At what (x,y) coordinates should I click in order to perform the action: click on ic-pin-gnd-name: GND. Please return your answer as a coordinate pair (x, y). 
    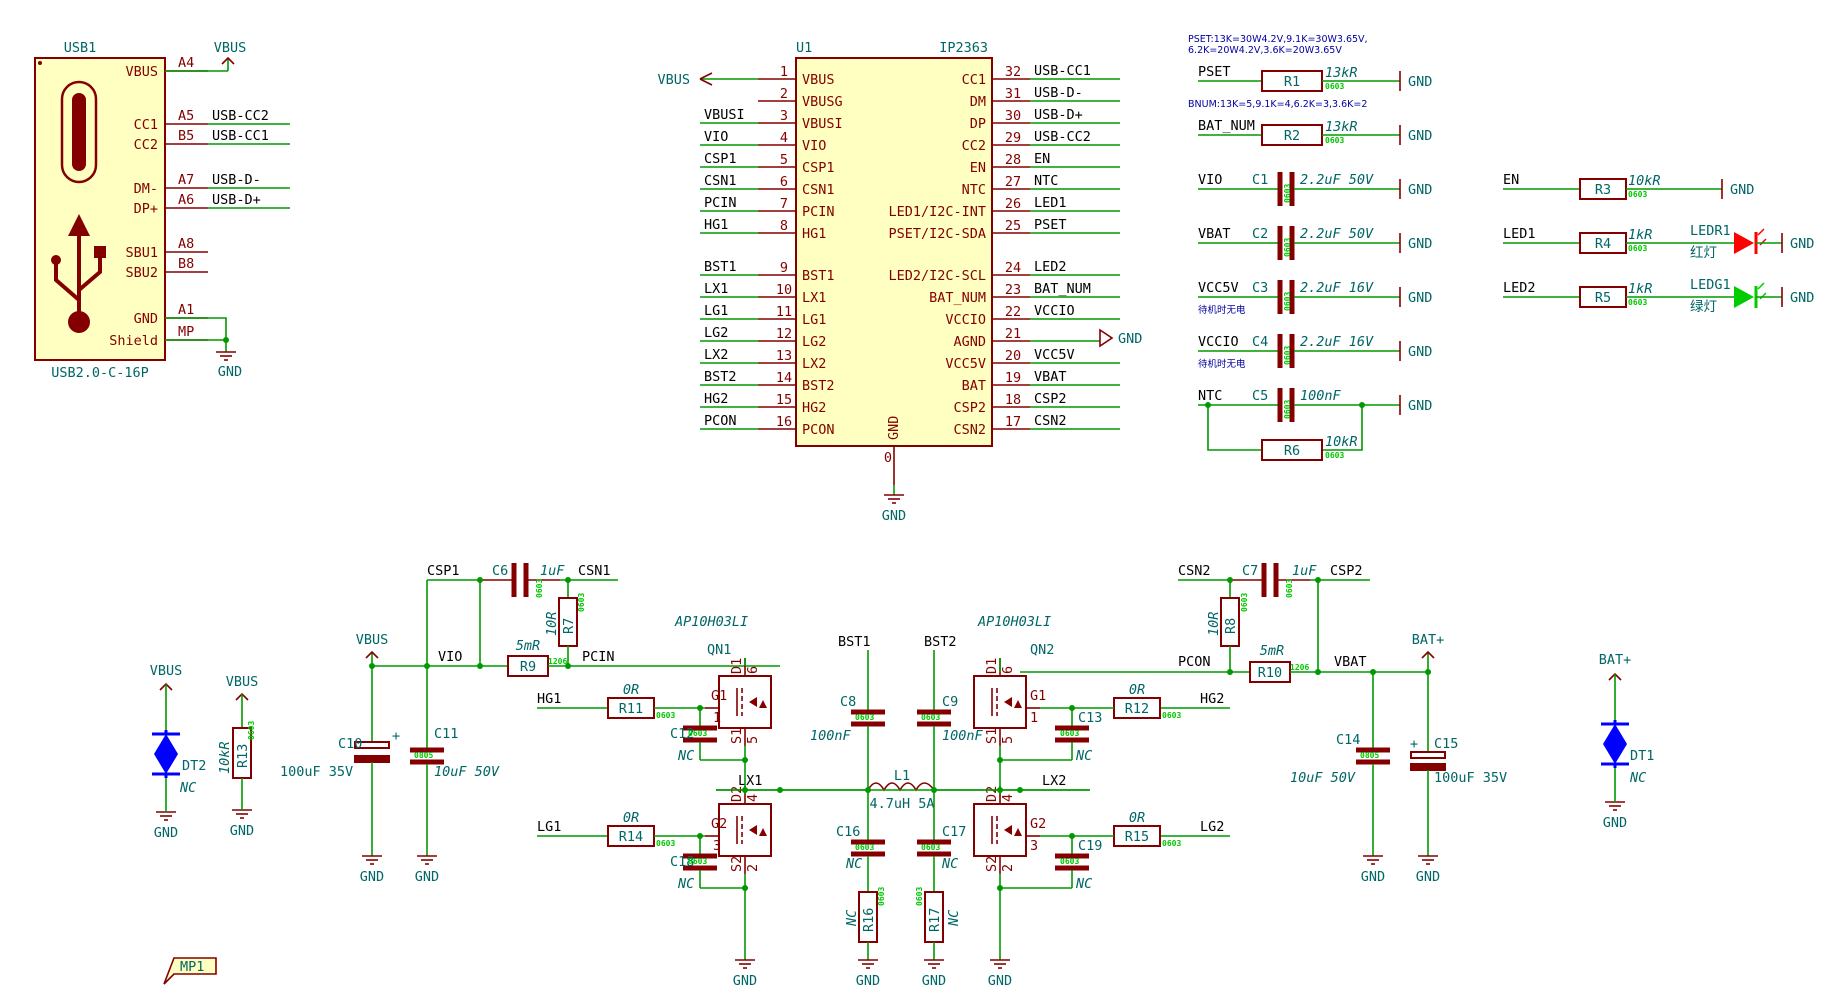
    Looking at the image, I should click on (894, 428).